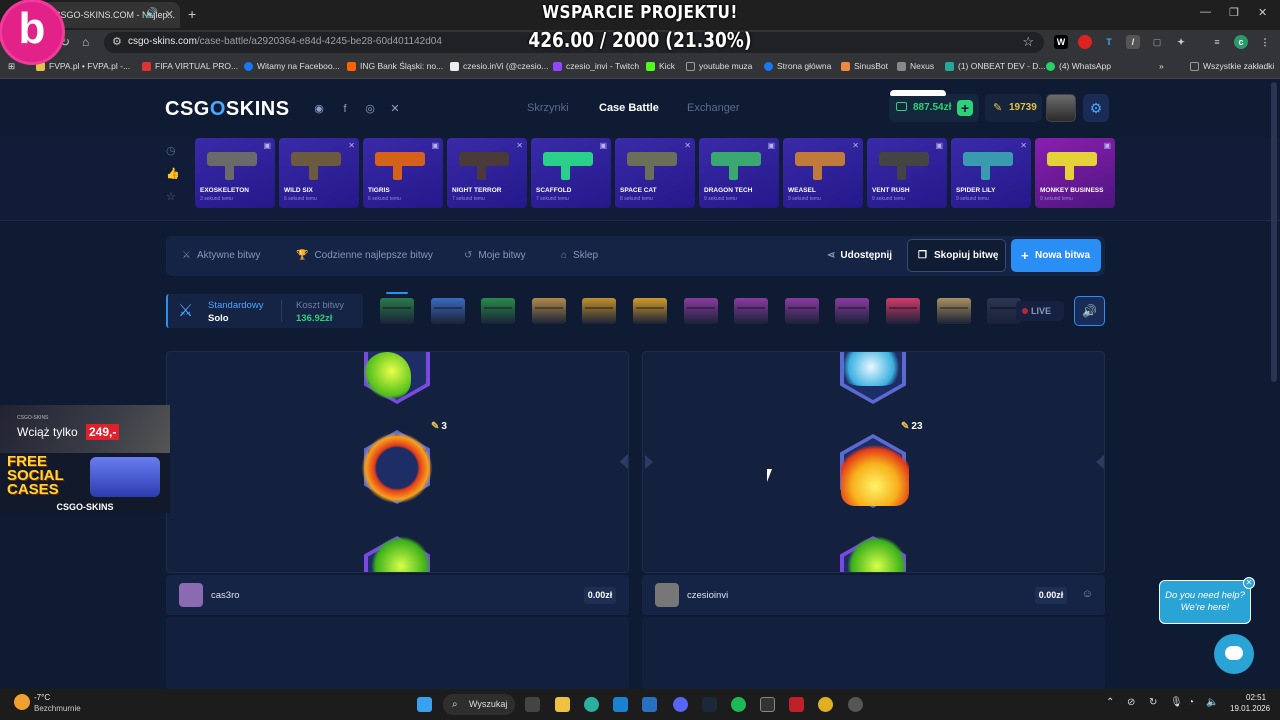 The image size is (1280, 720). I want to click on thumbs-up-icon: 👍, so click(173, 173).